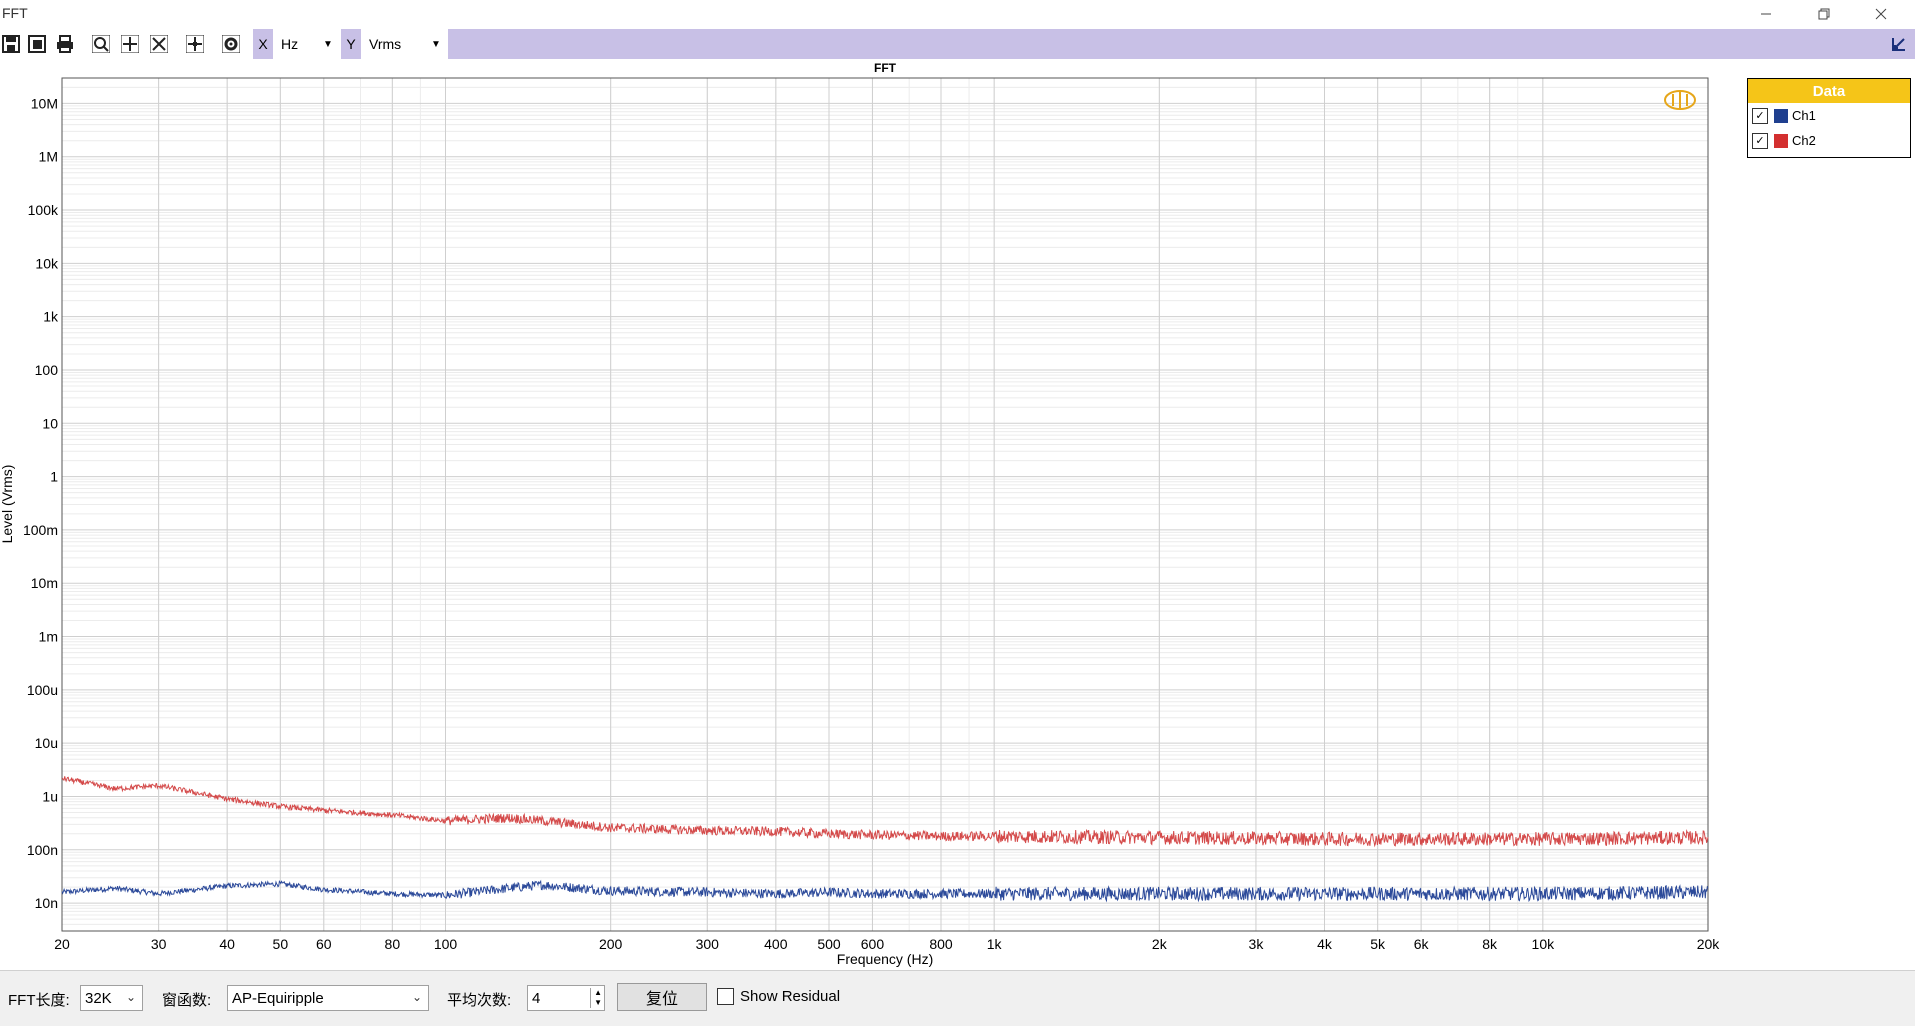 The height and width of the screenshot is (1026, 1915). I want to click on window-function-label: 窗函数:, so click(187, 1000).